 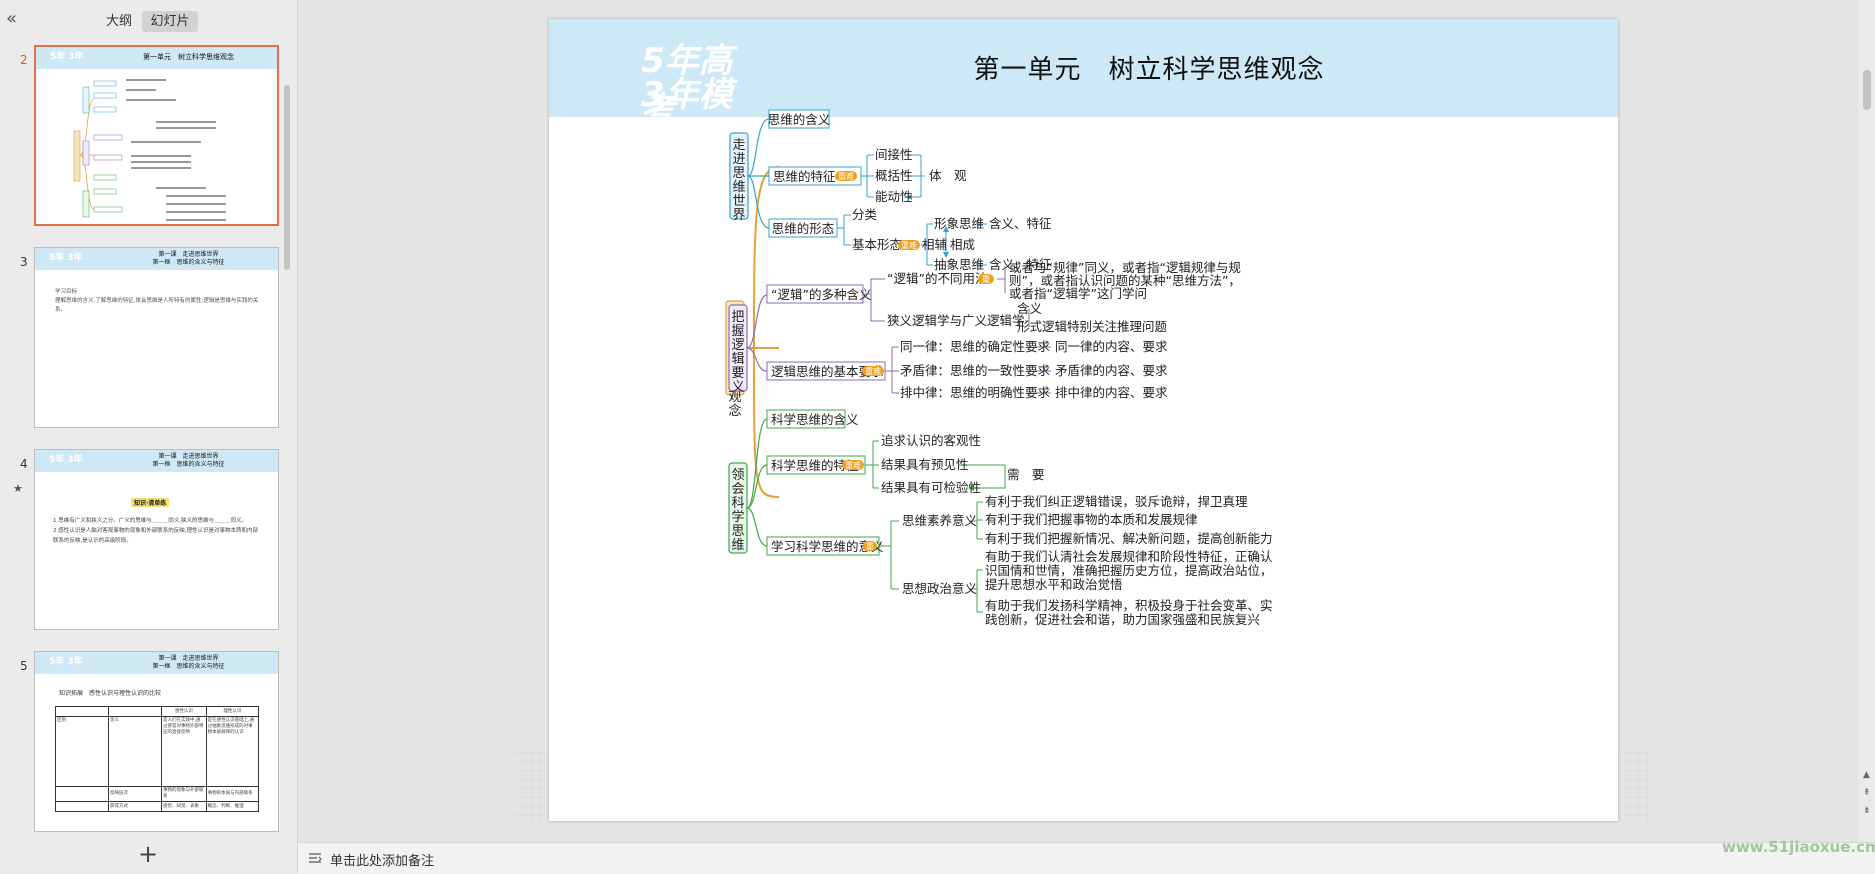 I want to click on star-icon: ★, so click(x=18, y=488).